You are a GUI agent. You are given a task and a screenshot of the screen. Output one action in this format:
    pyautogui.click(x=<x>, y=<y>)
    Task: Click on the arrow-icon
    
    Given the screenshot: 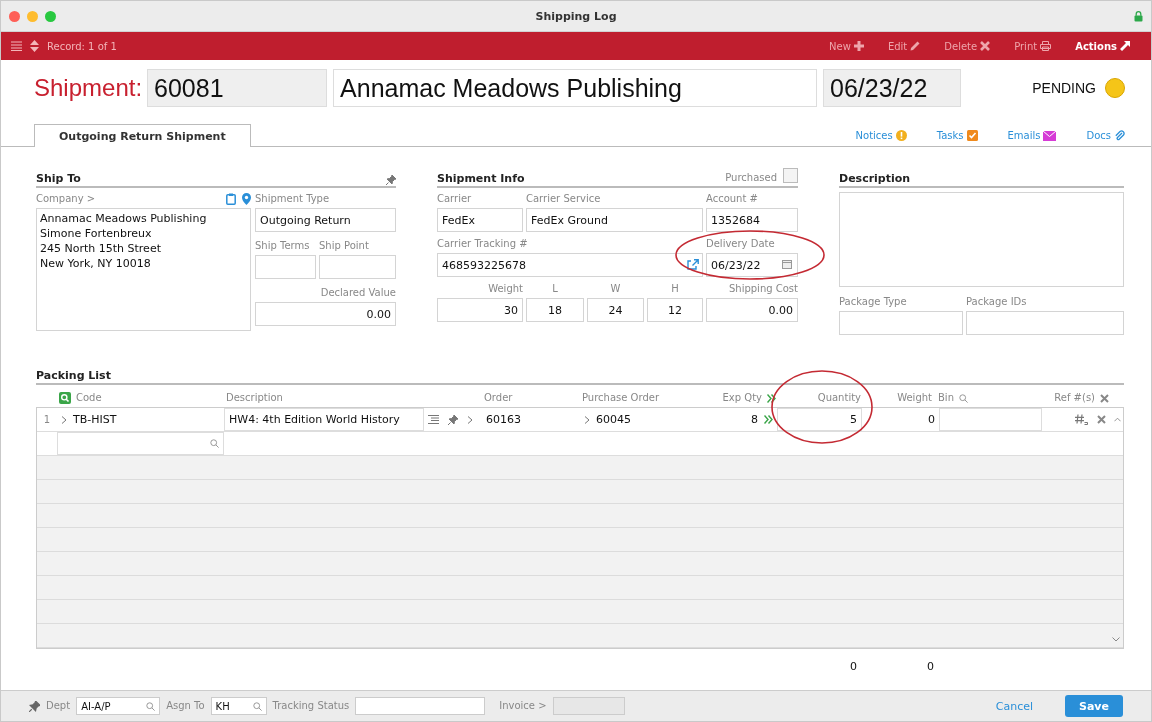 What is the action you would take?
    pyautogui.click(x=1125, y=46)
    